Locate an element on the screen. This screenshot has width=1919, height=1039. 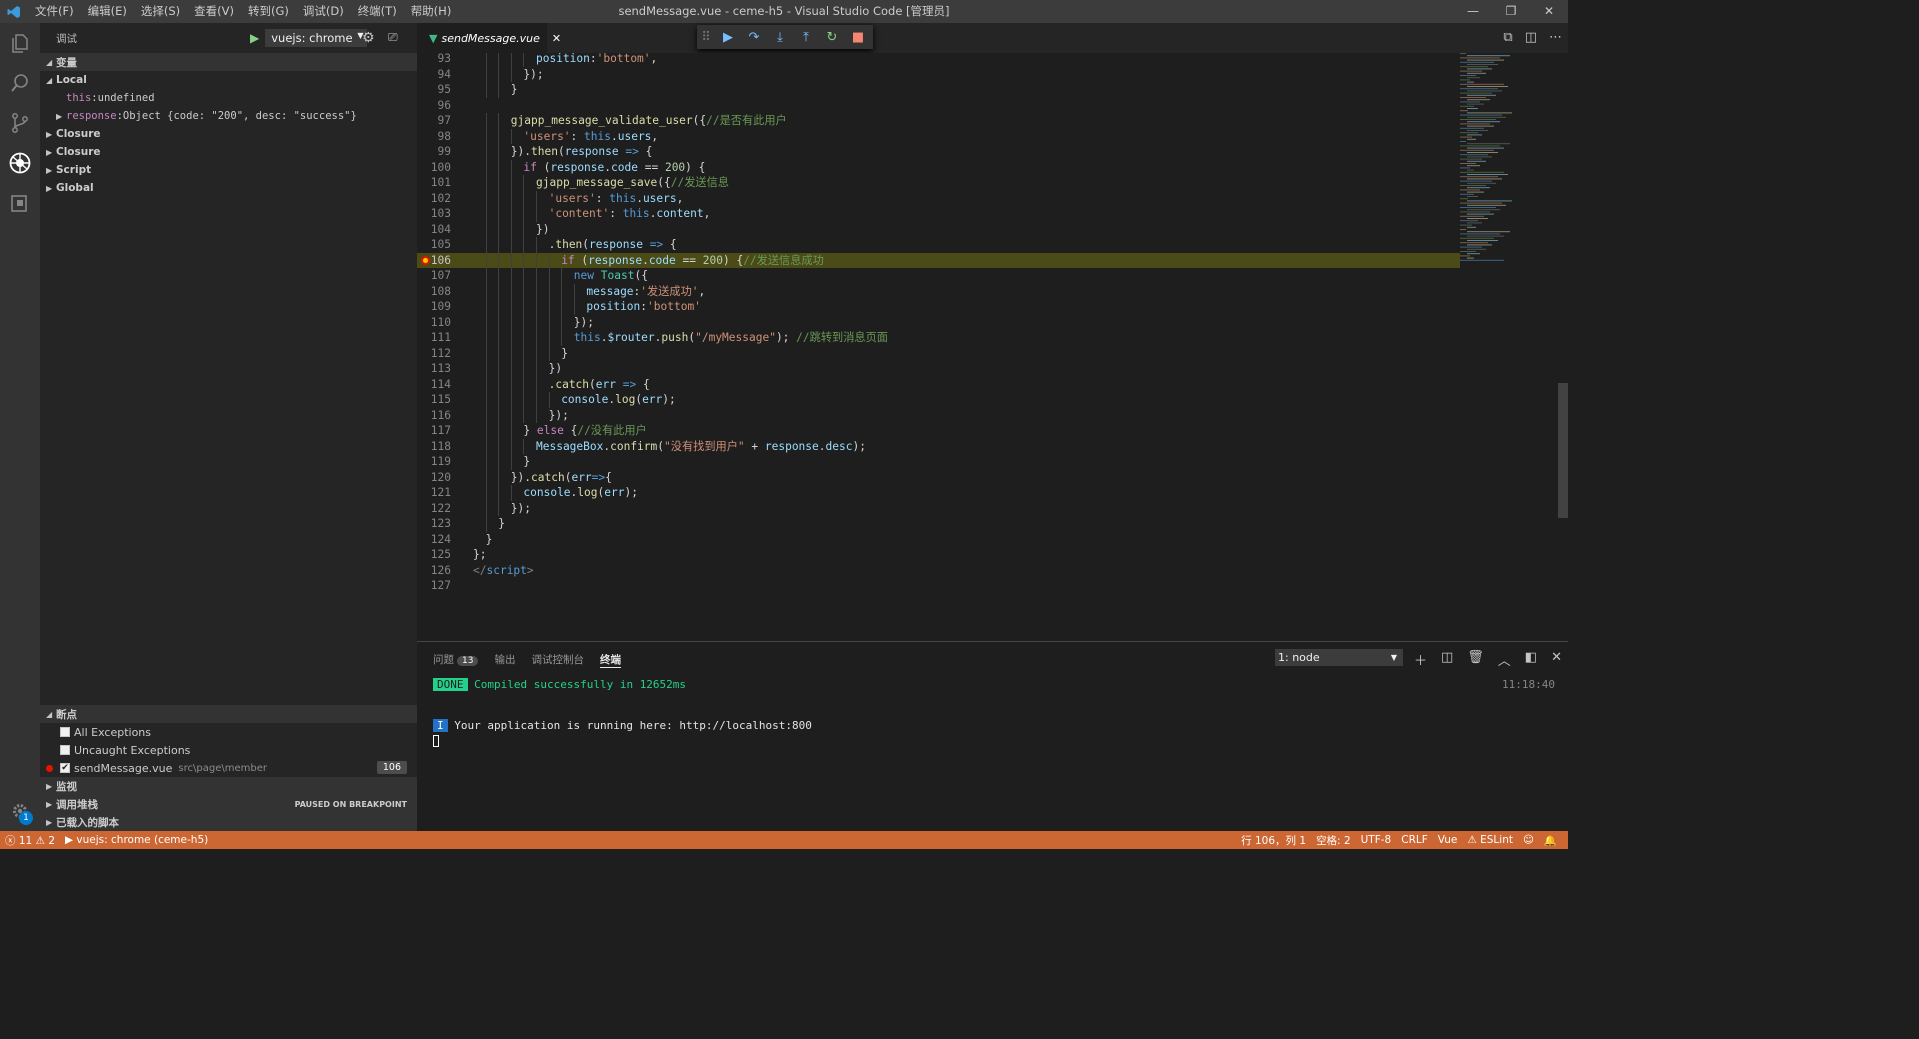
restore-button: ❐ is located at coordinates (1511, 11).